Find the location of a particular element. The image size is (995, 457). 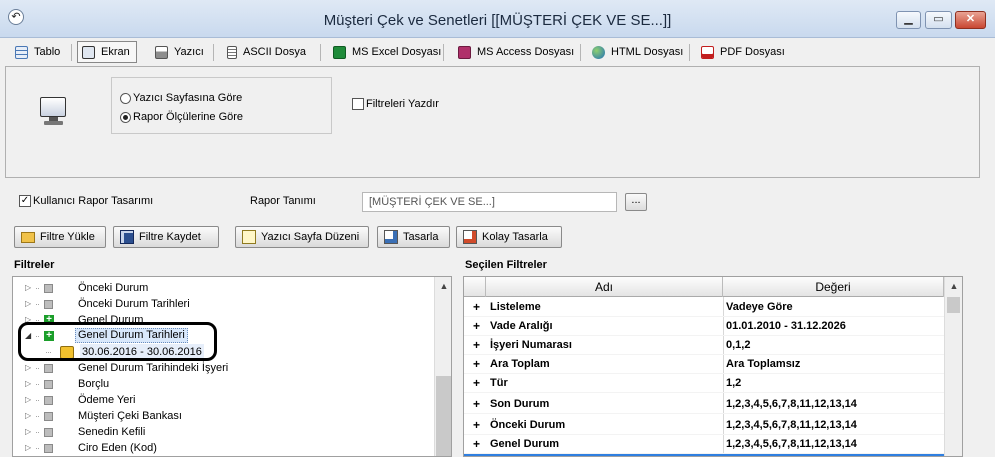

easy-design-button: Kolay Tasarla is located at coordinates (509, 237).